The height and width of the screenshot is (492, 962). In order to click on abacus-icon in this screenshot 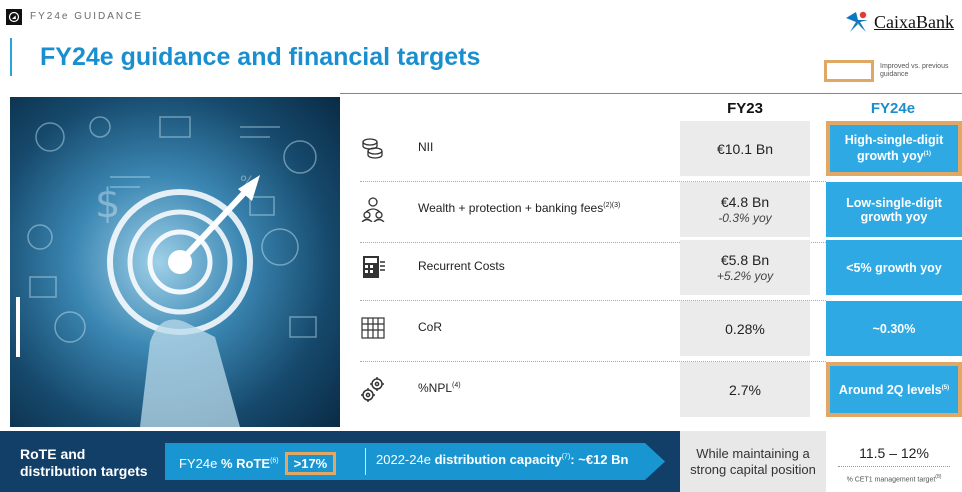, I will do `click(373, 328)`.